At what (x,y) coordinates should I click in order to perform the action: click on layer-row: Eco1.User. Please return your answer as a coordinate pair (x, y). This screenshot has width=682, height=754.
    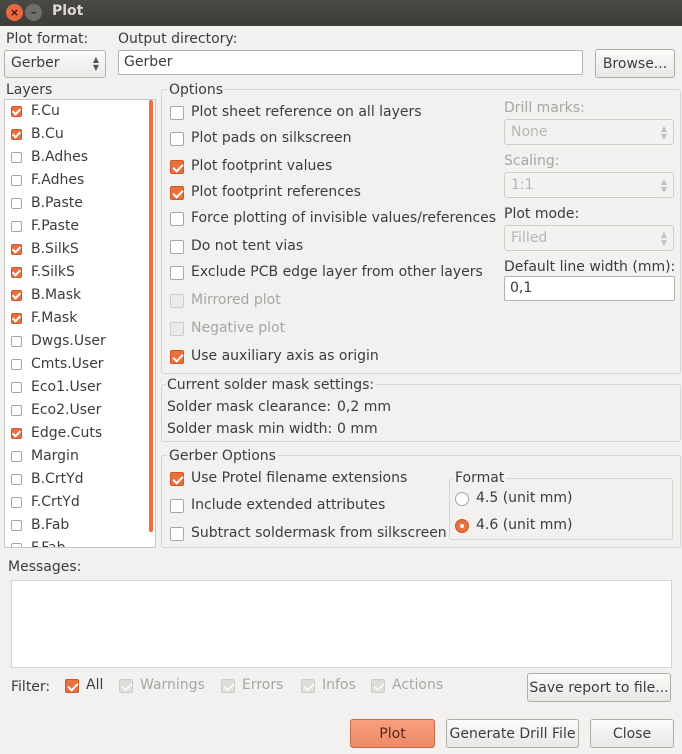
    Looking at the image, I should click on (75, 389).